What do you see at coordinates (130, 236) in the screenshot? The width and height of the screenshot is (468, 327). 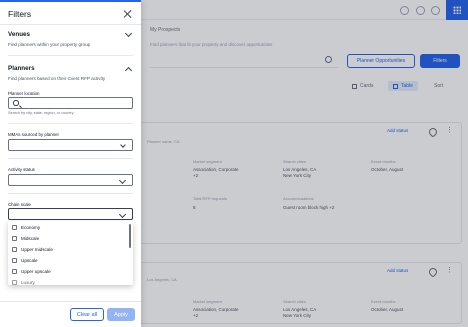 I see `dropdown-scrollbar` at bounding box center [130, 236].